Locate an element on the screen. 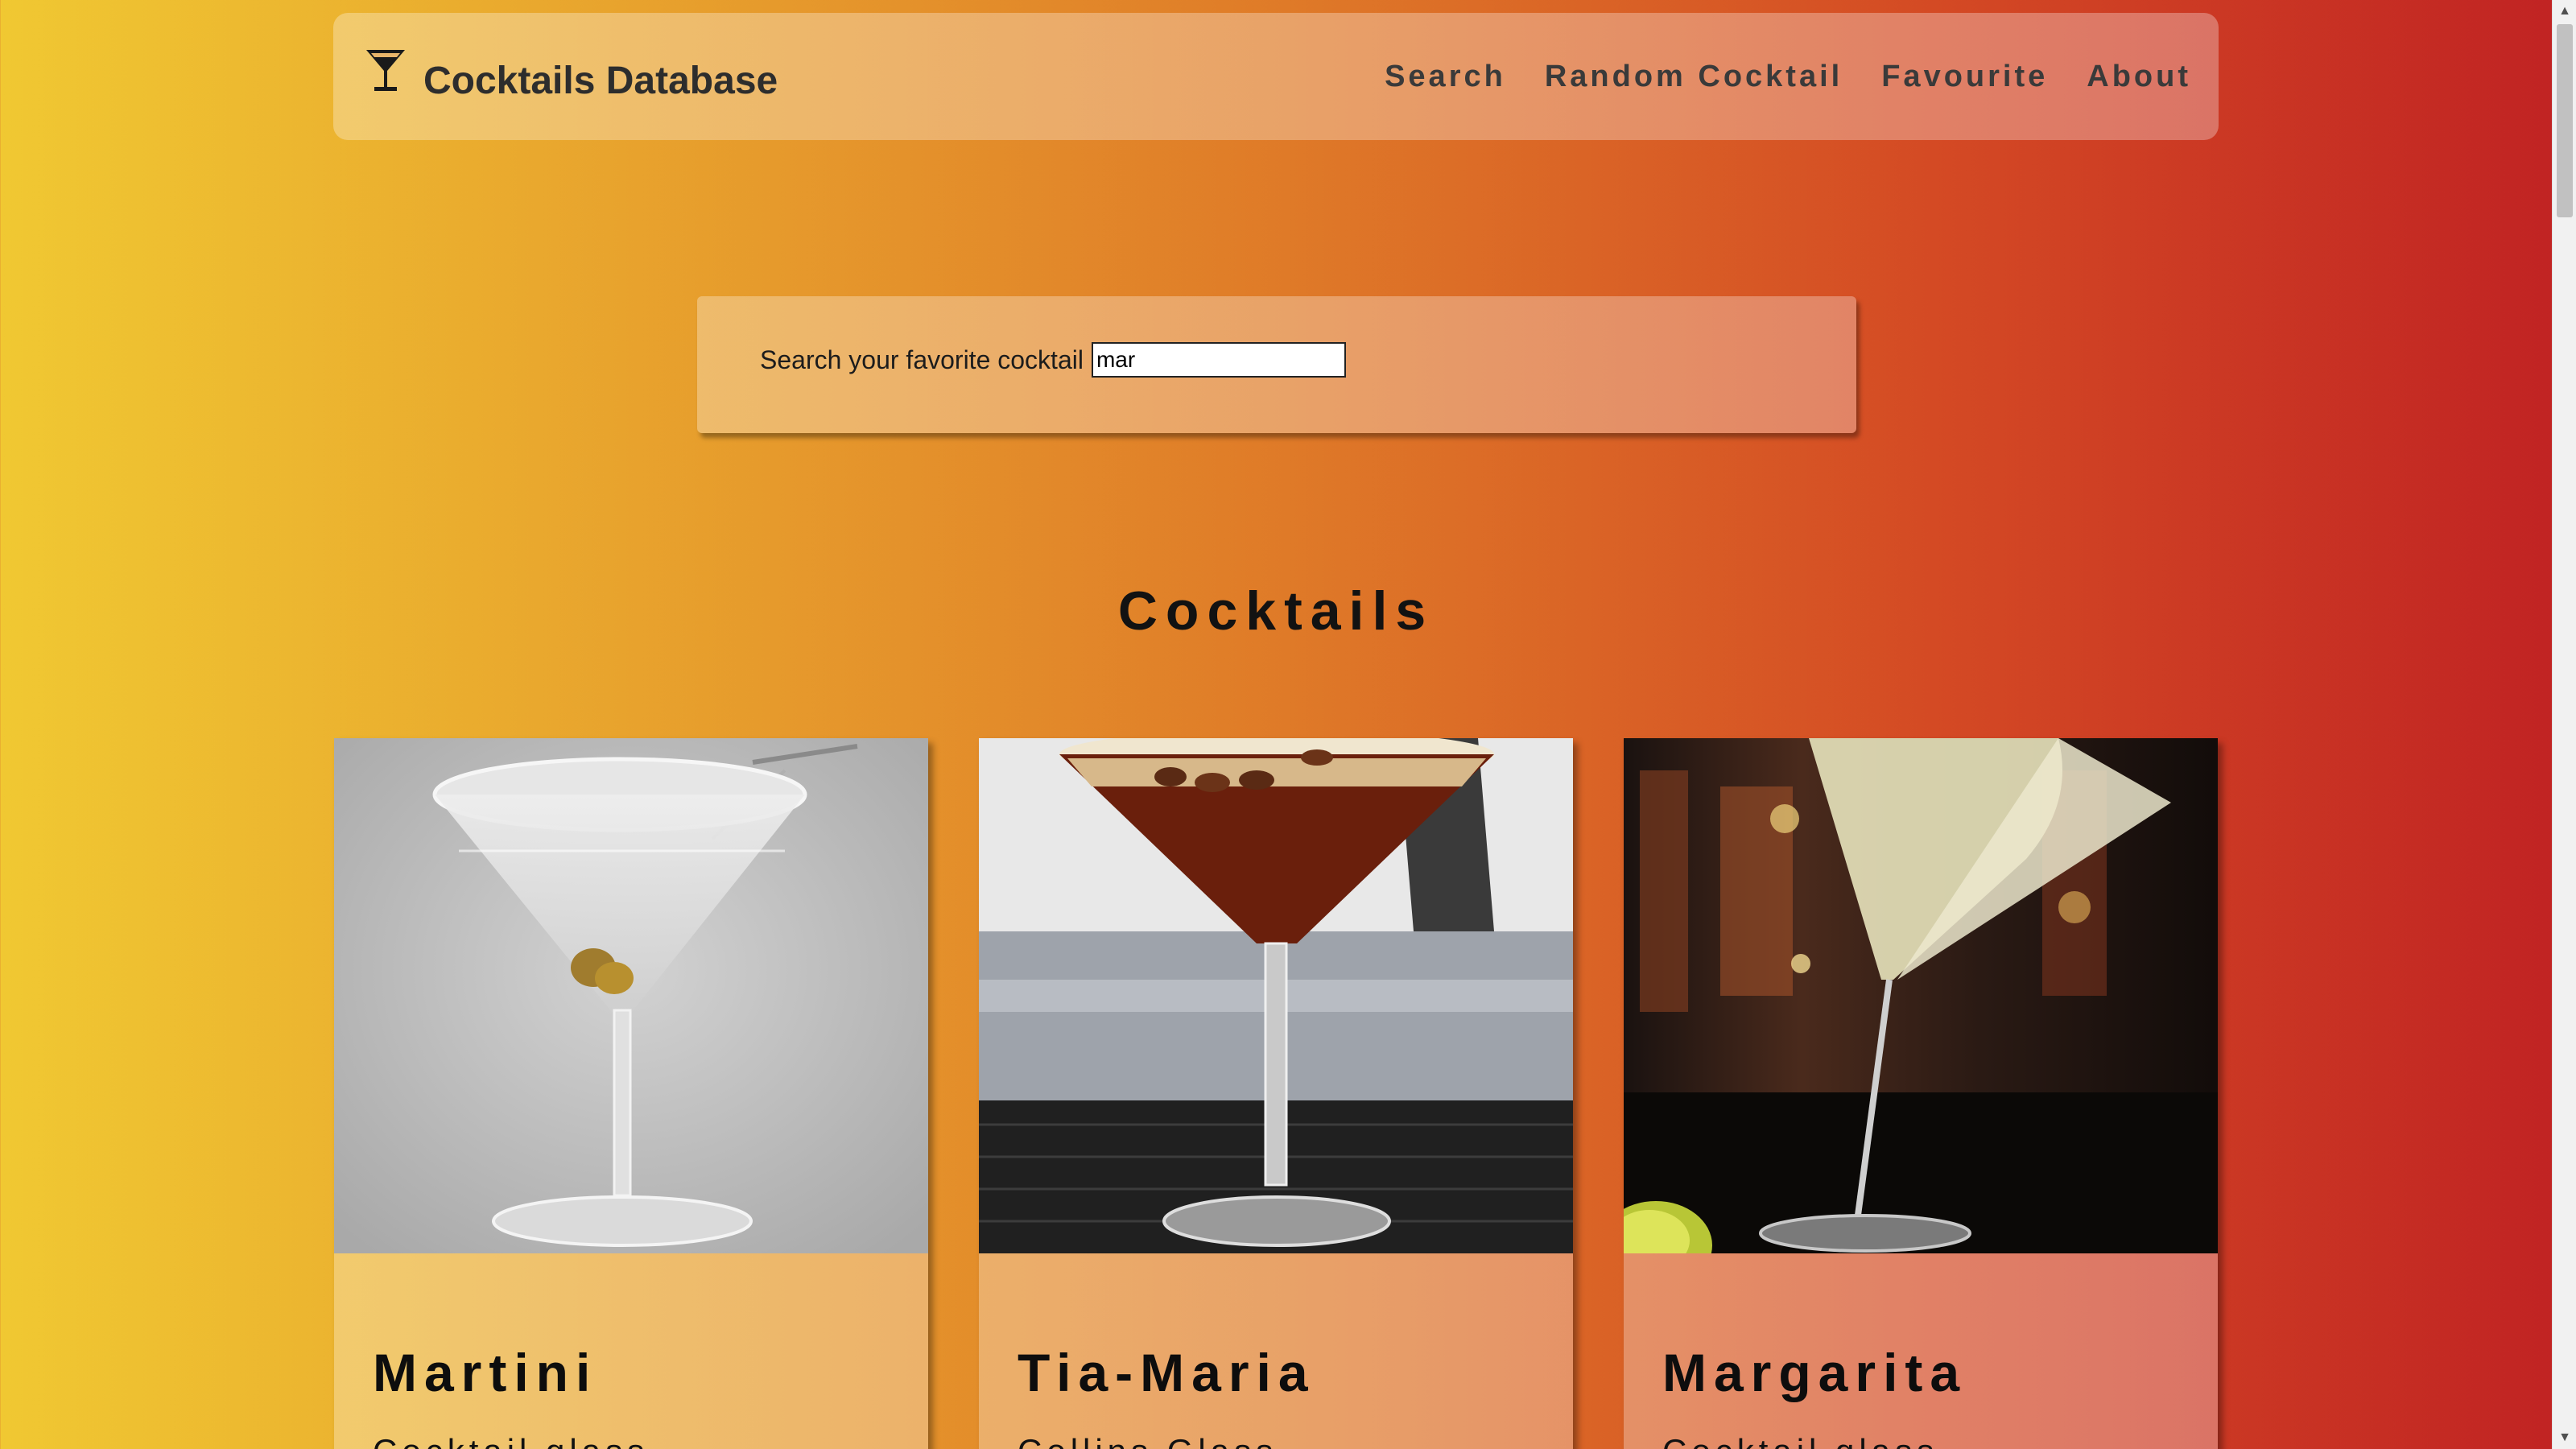  cocktail-card-margarita: Margarita Cocktail glass is located at coordinates (1921, 1093).